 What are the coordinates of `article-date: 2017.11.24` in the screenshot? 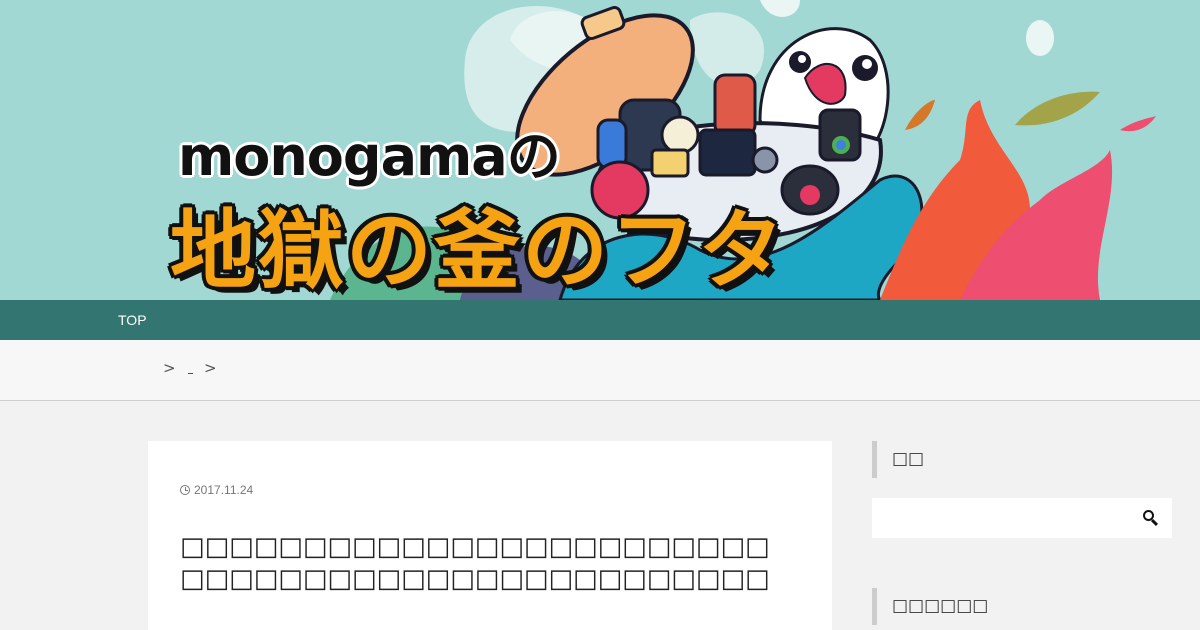 It's located at (216, 490).